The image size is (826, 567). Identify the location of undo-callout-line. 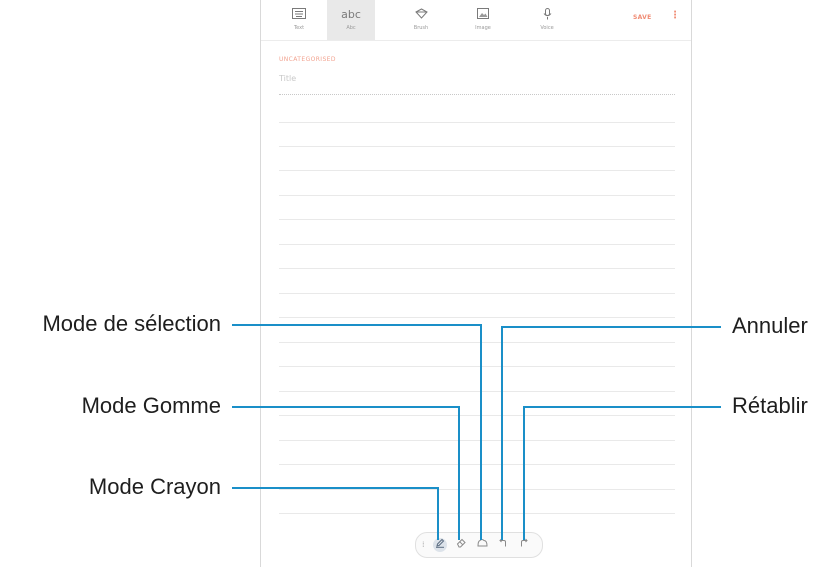
(611, 433).